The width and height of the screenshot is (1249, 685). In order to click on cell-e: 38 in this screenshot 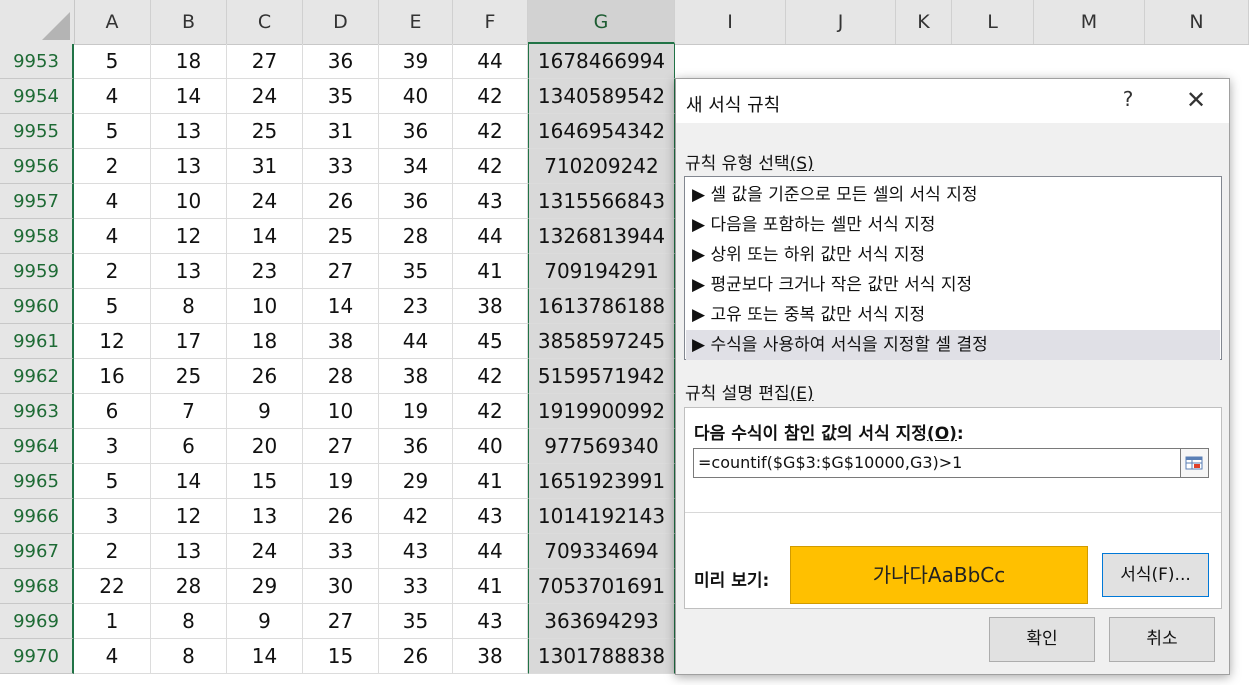, I will do `click(416, 376)`.